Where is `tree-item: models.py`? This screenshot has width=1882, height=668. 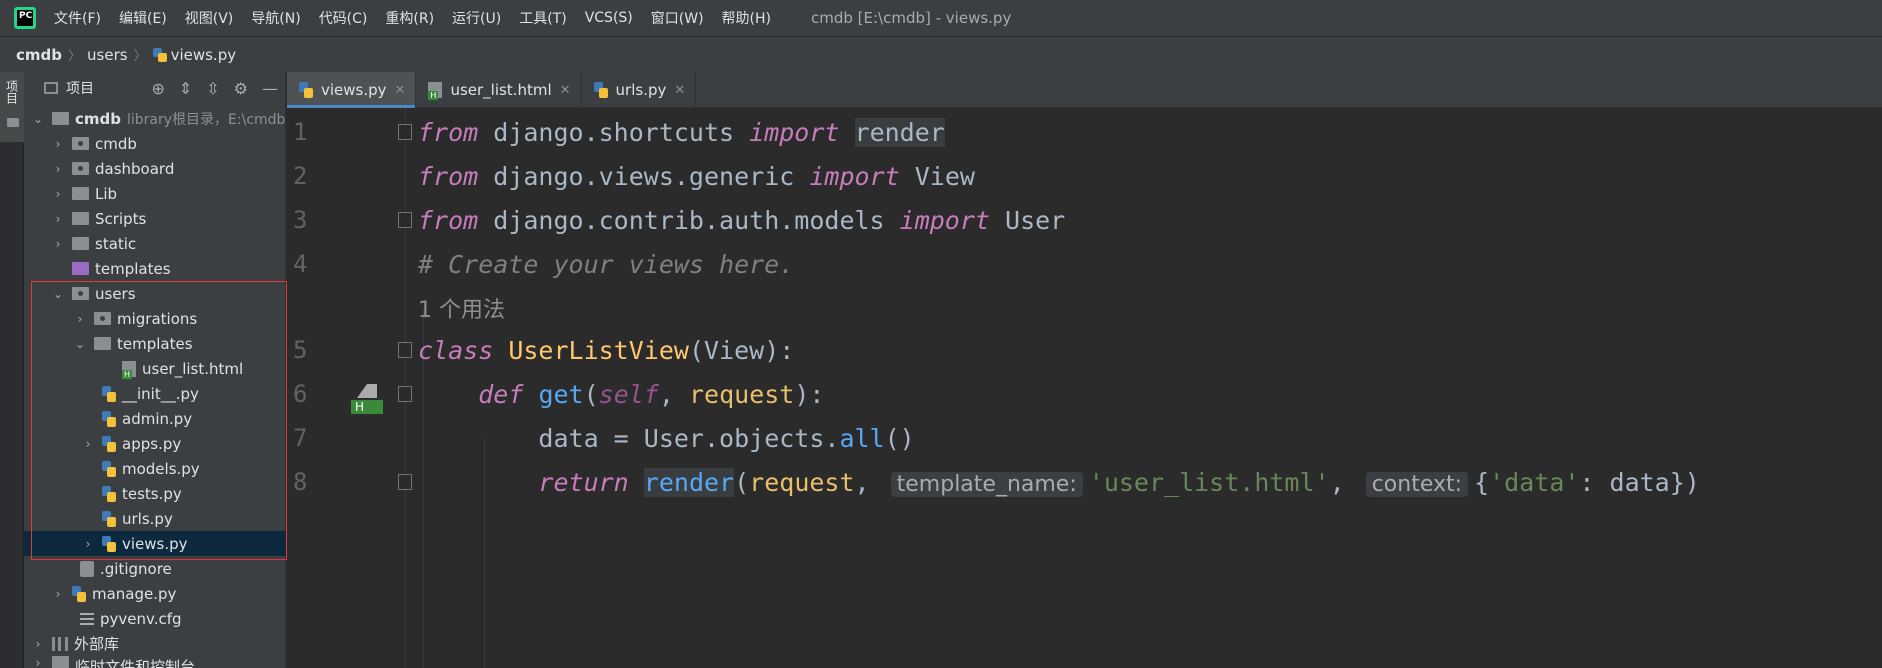
tree-item: models.py is located at coordinates (155, 468).